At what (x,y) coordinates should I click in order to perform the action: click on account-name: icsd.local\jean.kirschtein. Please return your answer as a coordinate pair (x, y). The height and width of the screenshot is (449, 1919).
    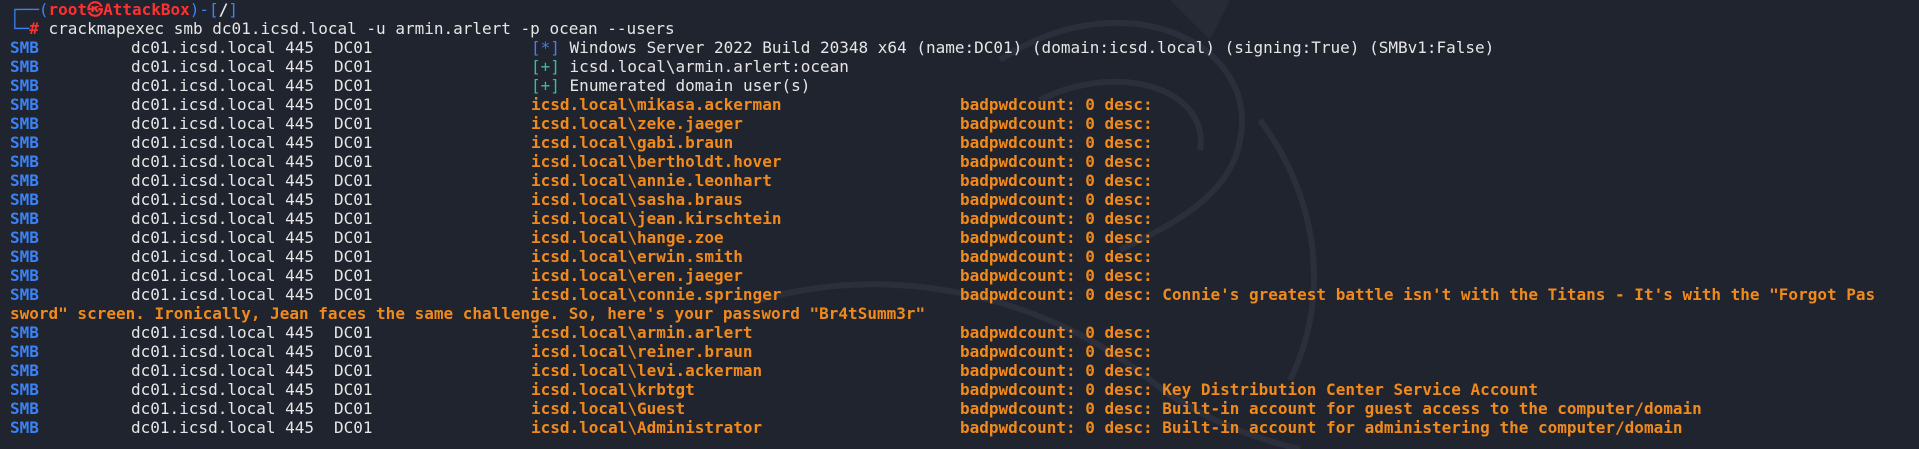
    Looking at the image, I should click on (656, 218).